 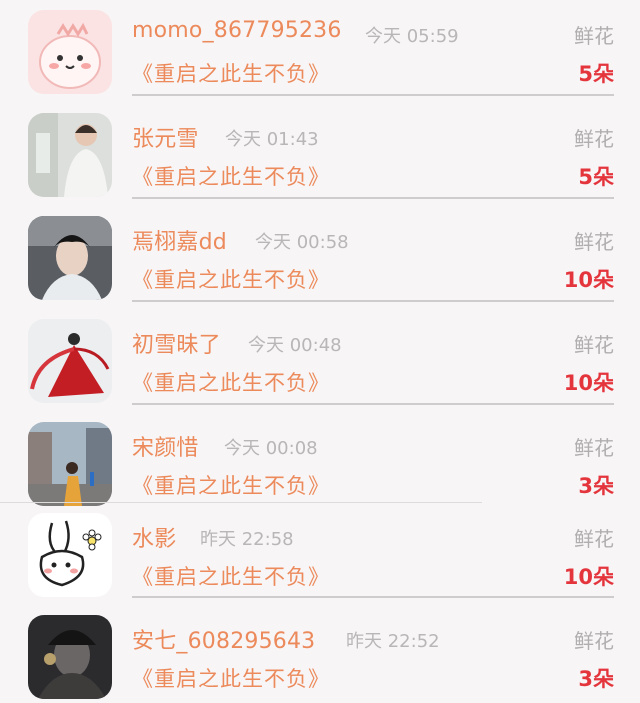 What do you see at coordinates (179, 240) in the screenshot?
I see `user-name: 焉栩嘉dd` at bounding box center [179, 240].